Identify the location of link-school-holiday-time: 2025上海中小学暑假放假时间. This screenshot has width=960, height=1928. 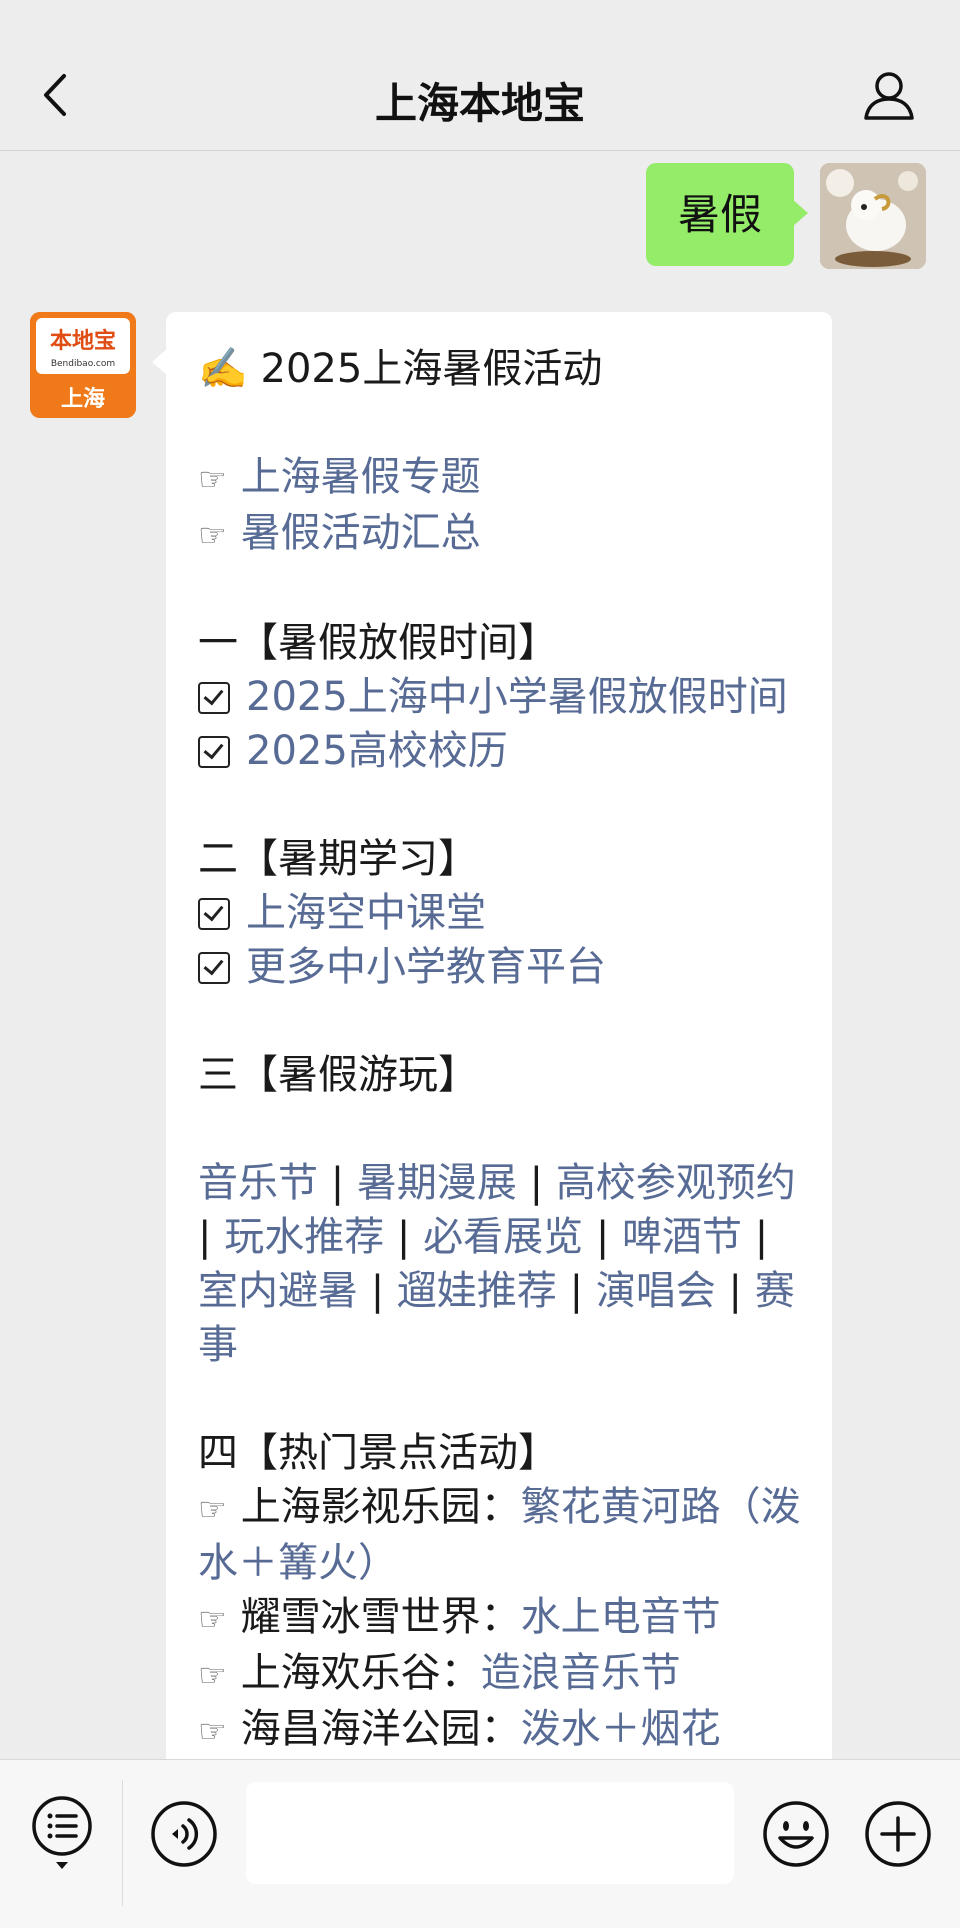
(517, 697).